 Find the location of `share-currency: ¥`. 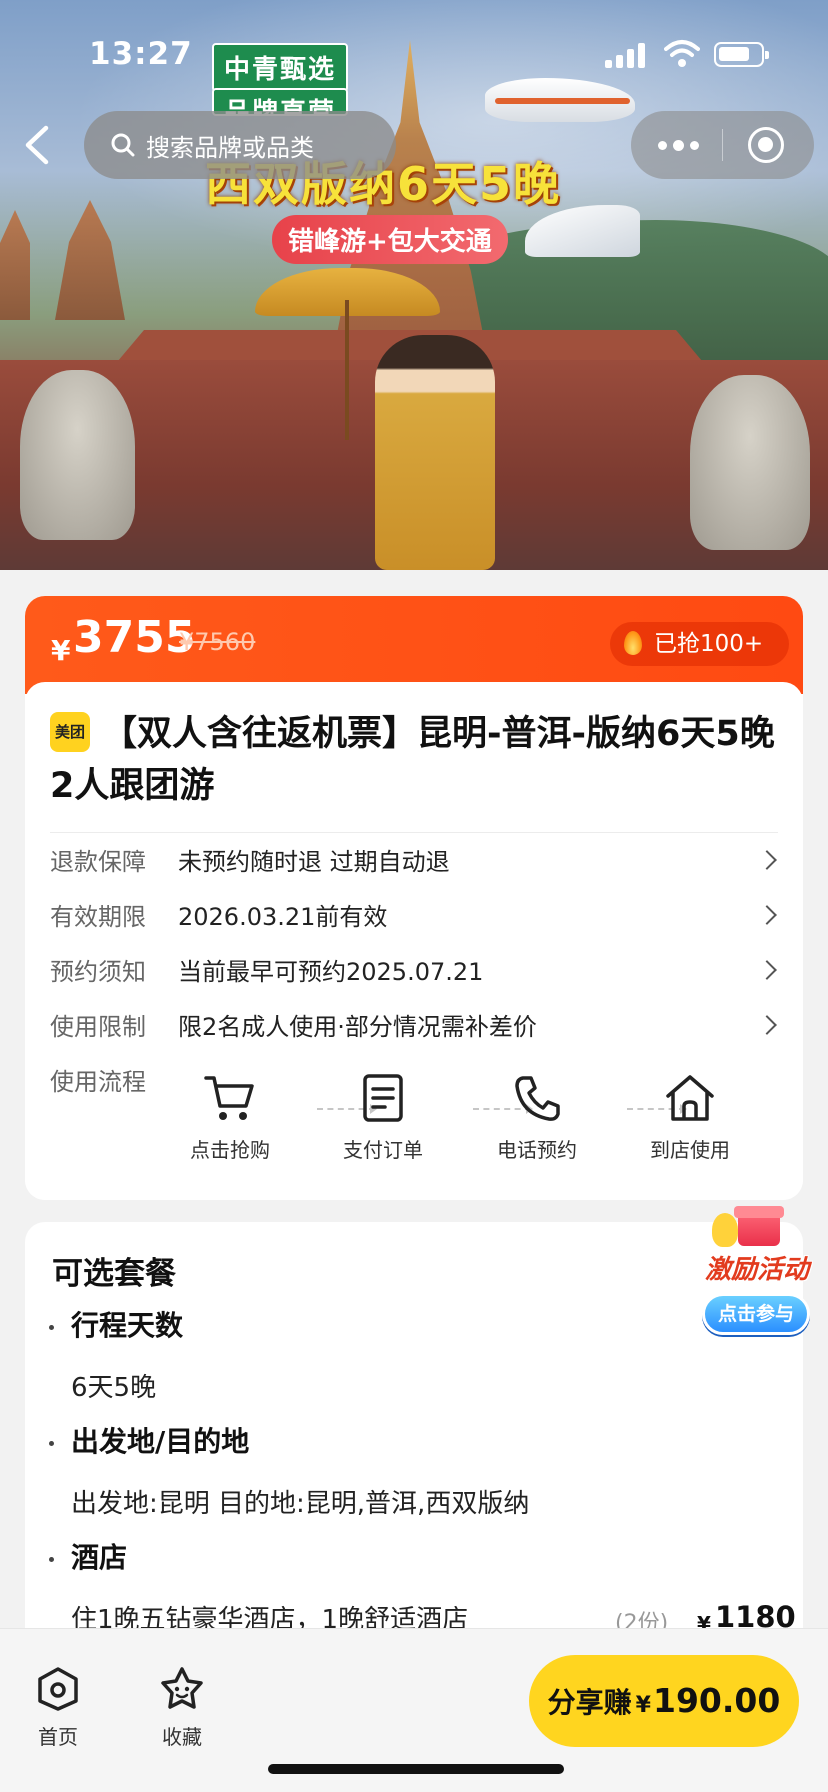

share-currency: ¥ is located at coordinates (643, 1705).